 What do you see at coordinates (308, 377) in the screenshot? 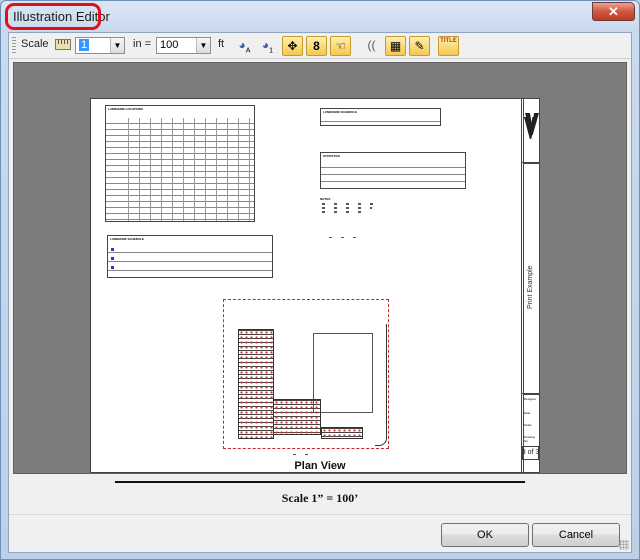
I see `site-plan` at bounding box center [308, 377].